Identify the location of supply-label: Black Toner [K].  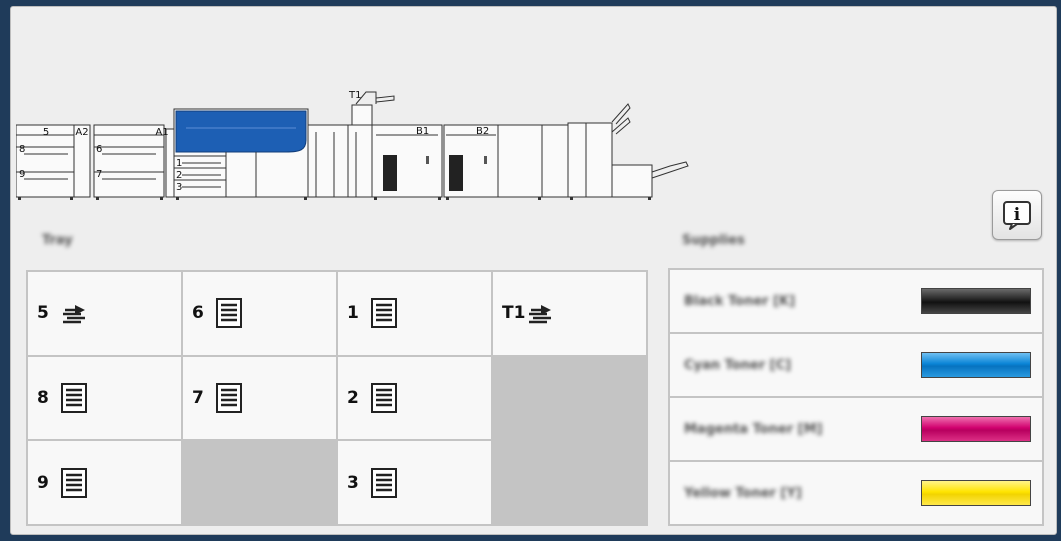
(740, 301).